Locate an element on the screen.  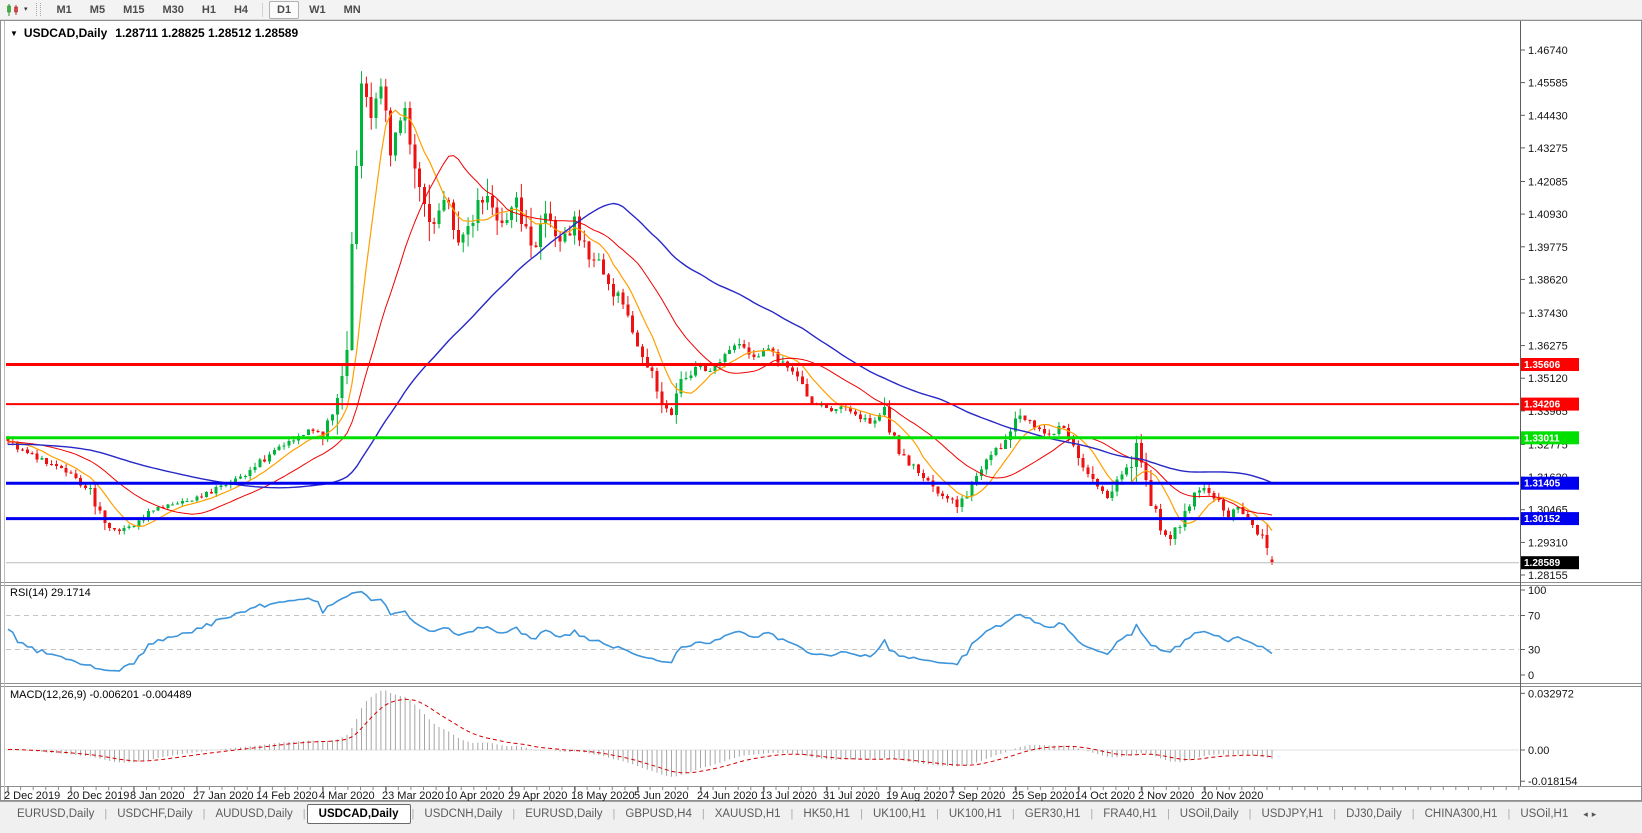
timeframe-button-h1: H1 is located at coordinates (209, 10).